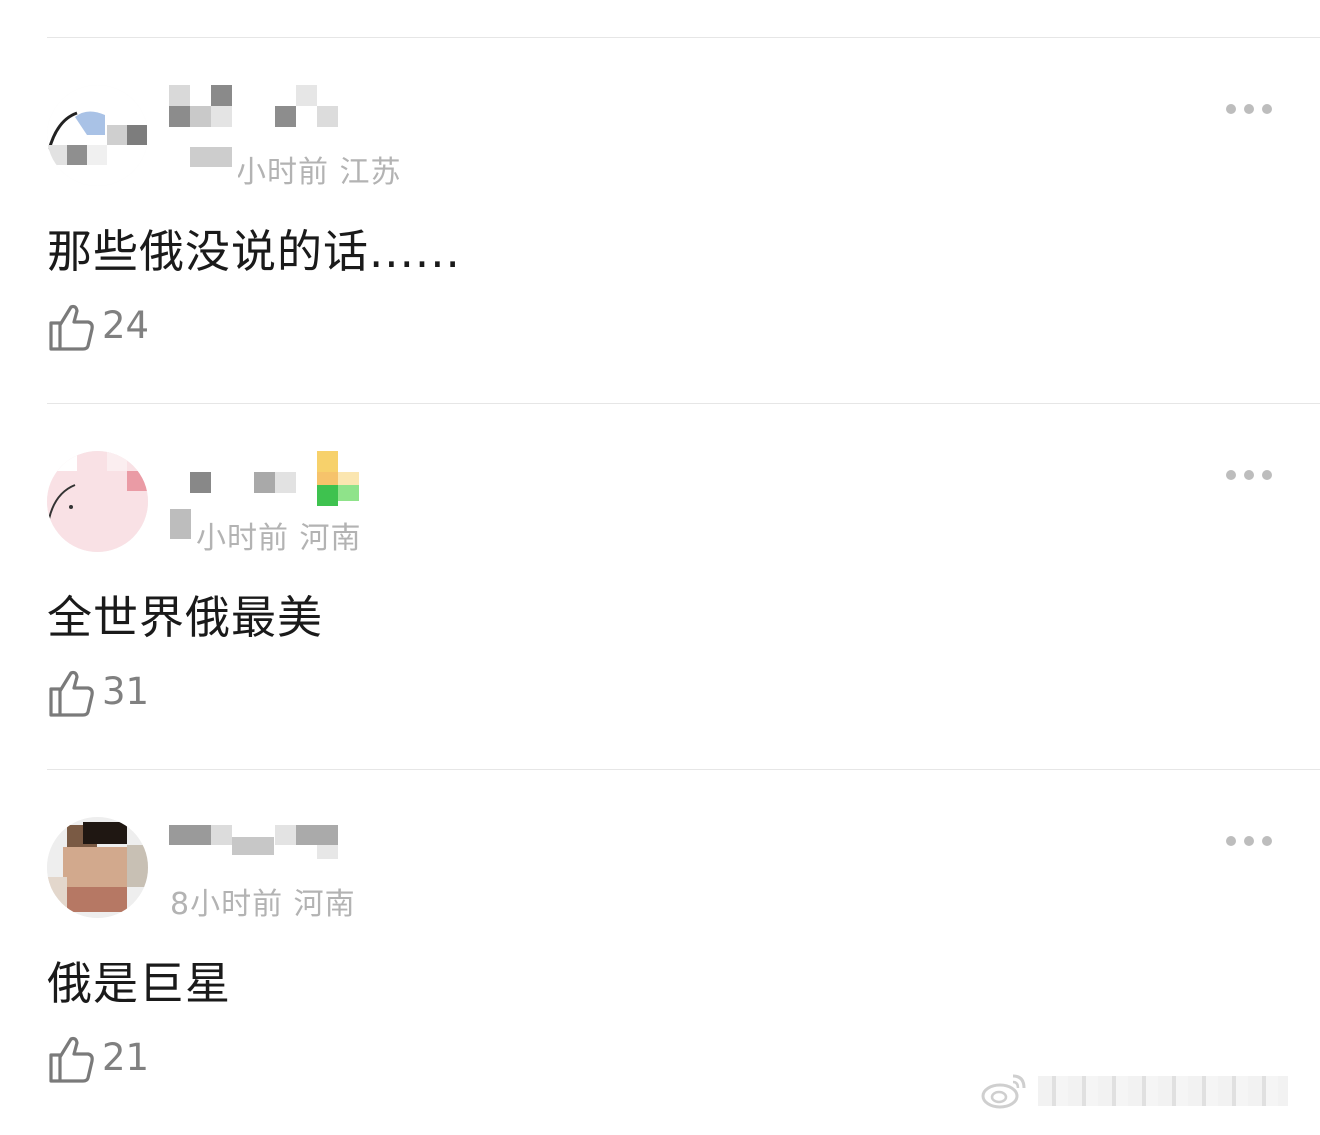  I want to click on comment-meta: 小时前 河南, so click(279, 538).